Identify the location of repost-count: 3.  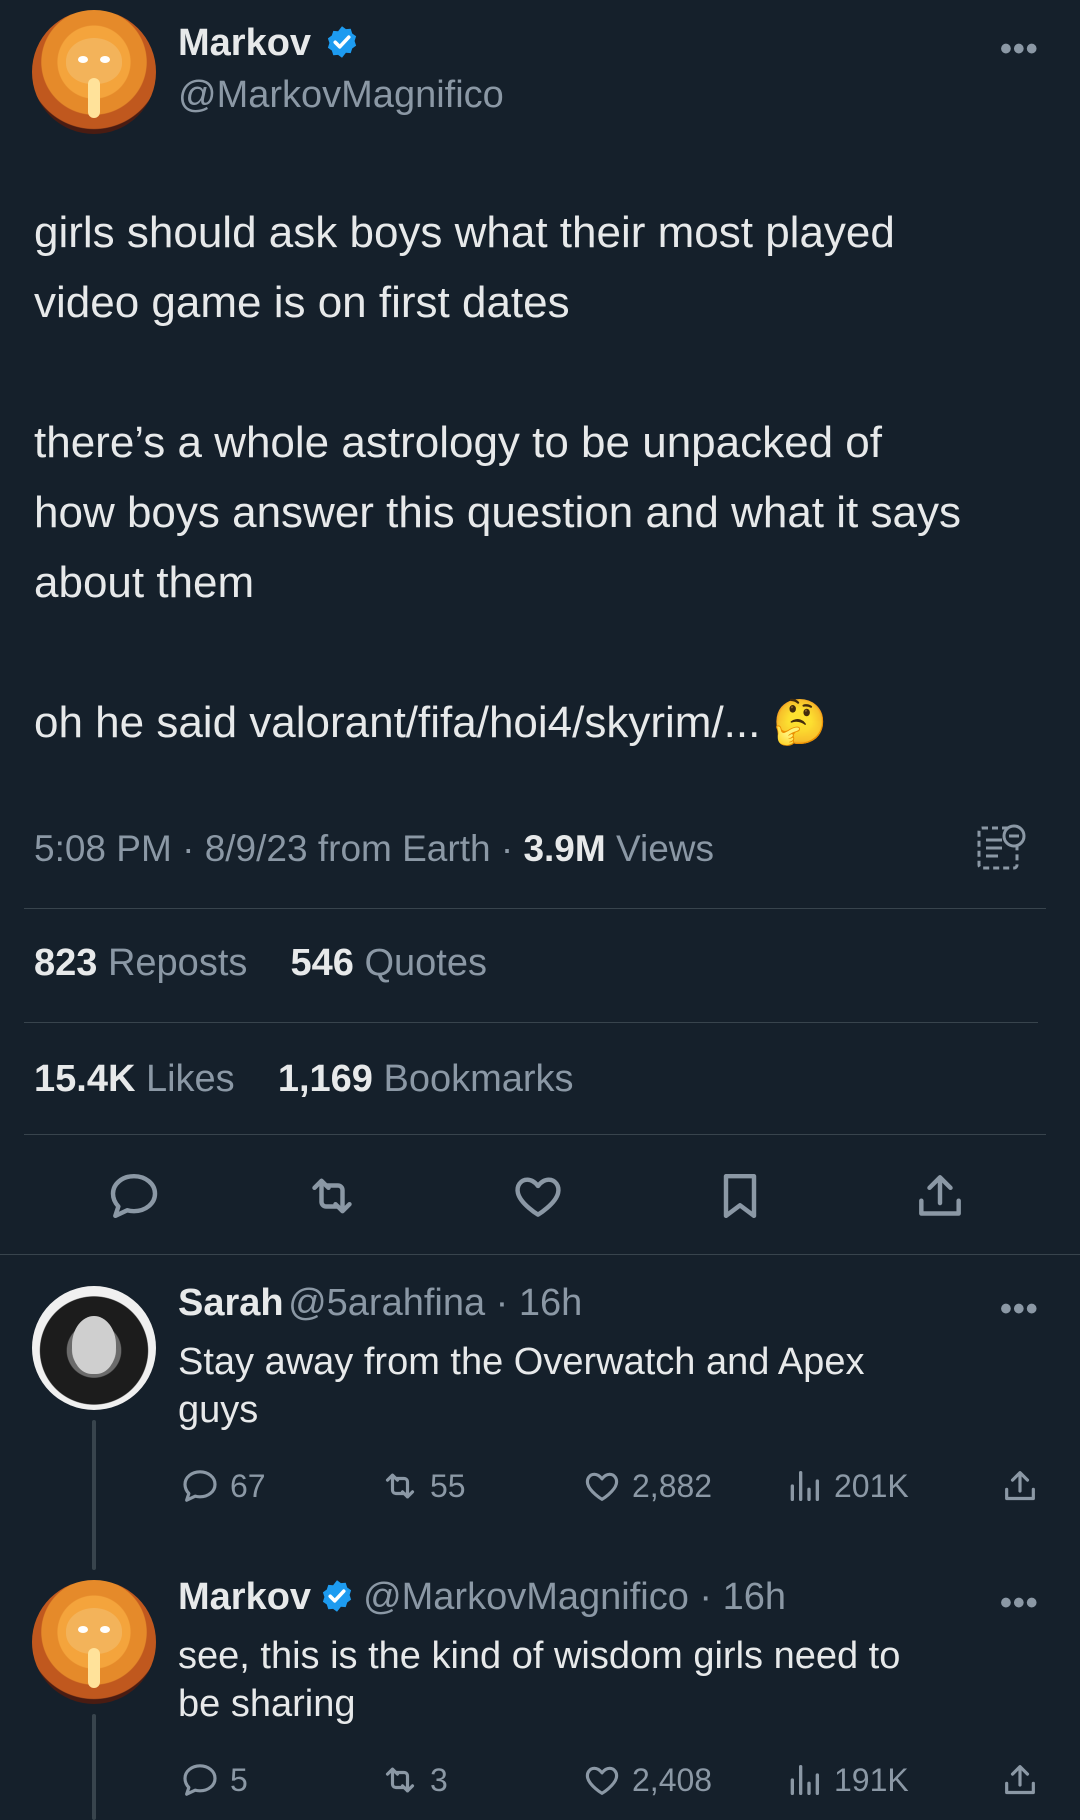
(439, 1779).